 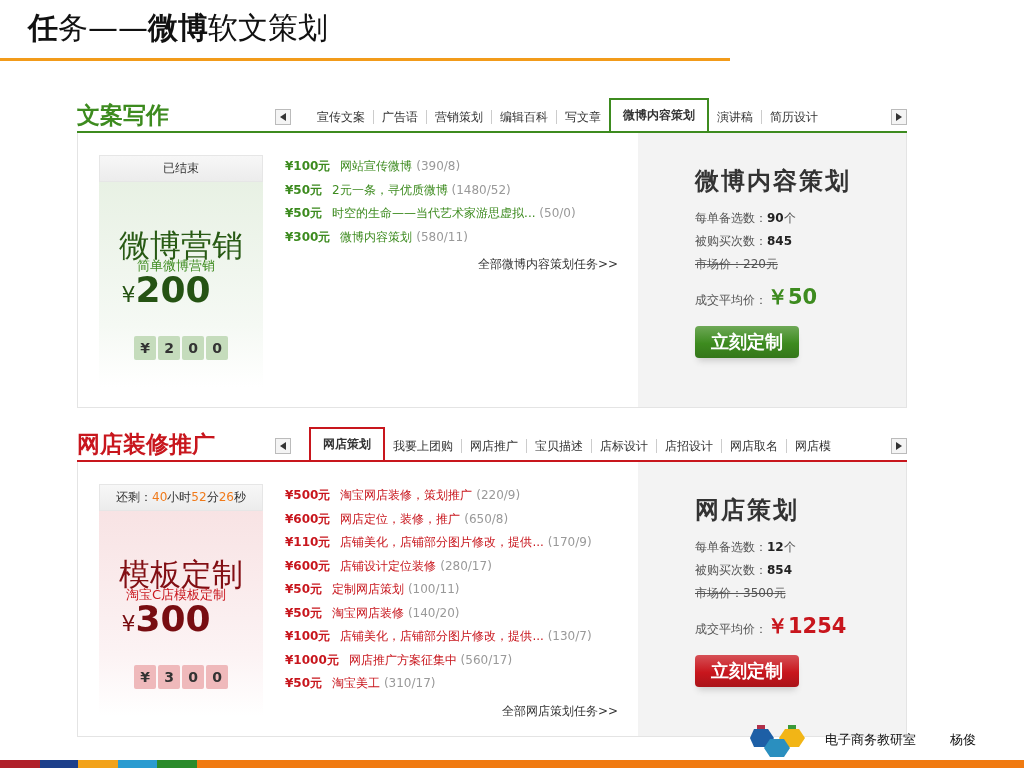 I want to click on category-tab: 我要上团购, so click(x=423, y=446).